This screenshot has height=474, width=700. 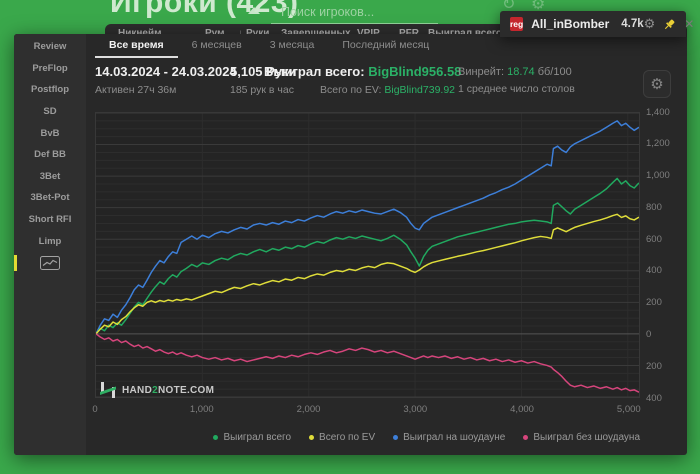 I want to click on y-tick-label: 1,200, so click(x=658, y=144).